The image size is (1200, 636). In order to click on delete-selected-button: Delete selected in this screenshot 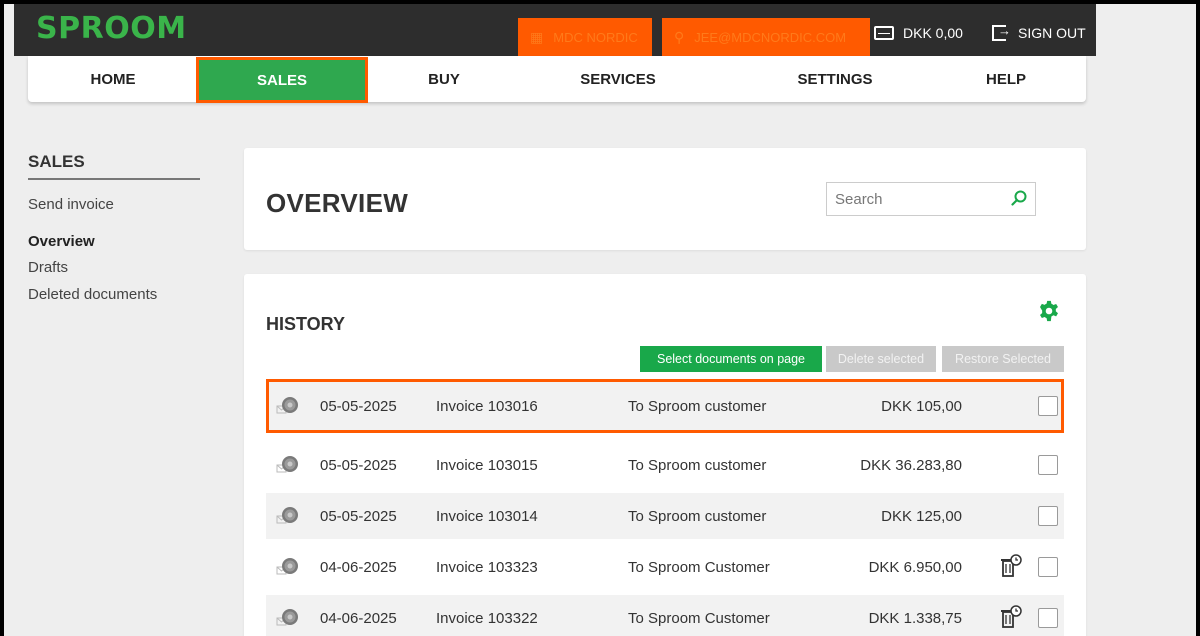, I will do `click(881, 359)`.